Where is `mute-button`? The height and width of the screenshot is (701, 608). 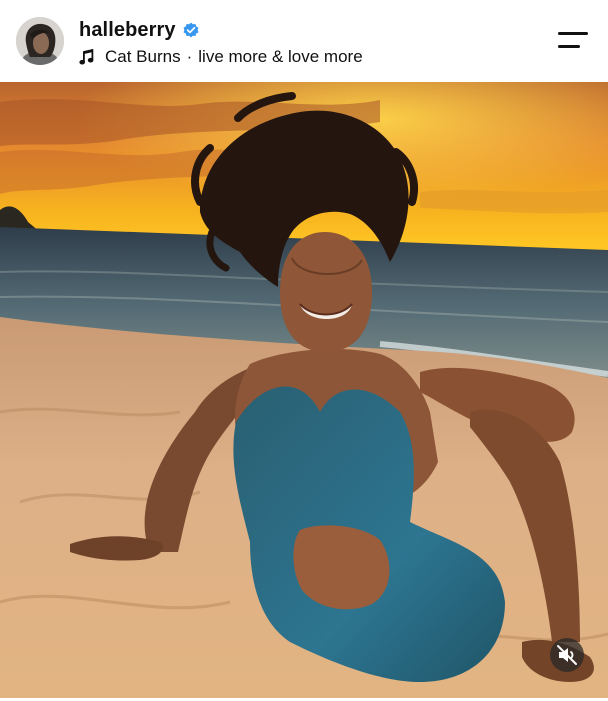
mute-button is located at coordinates (567, 655).